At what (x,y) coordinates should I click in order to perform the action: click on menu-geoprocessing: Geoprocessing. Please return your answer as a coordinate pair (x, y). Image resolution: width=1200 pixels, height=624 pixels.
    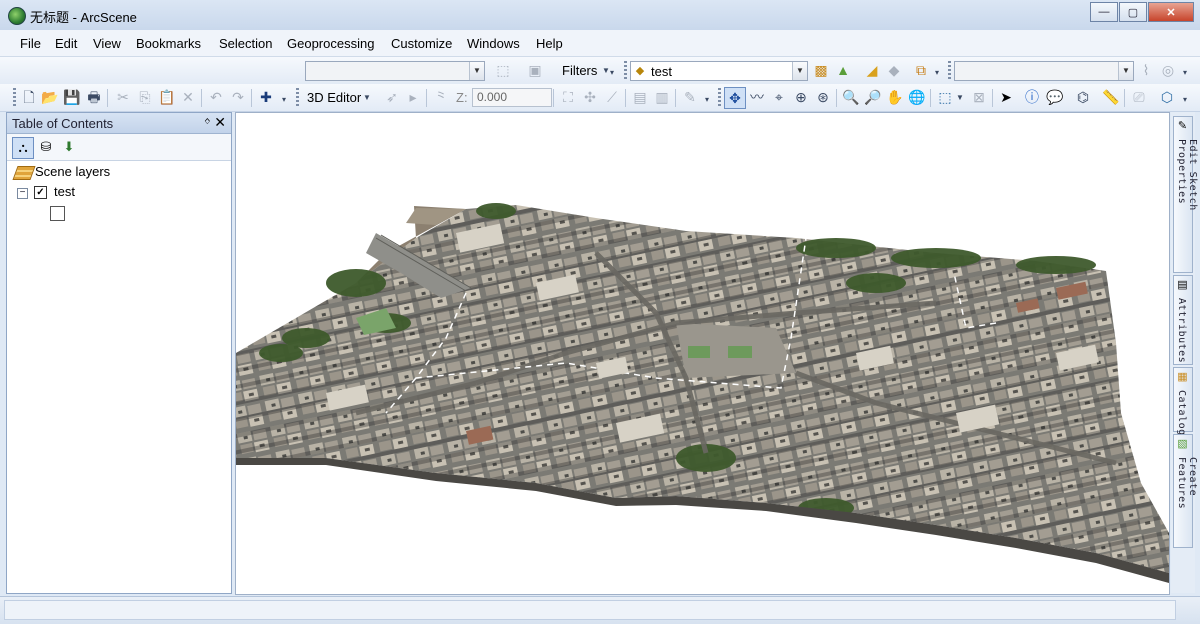
    Looking at the image, I should click on (330, 43).